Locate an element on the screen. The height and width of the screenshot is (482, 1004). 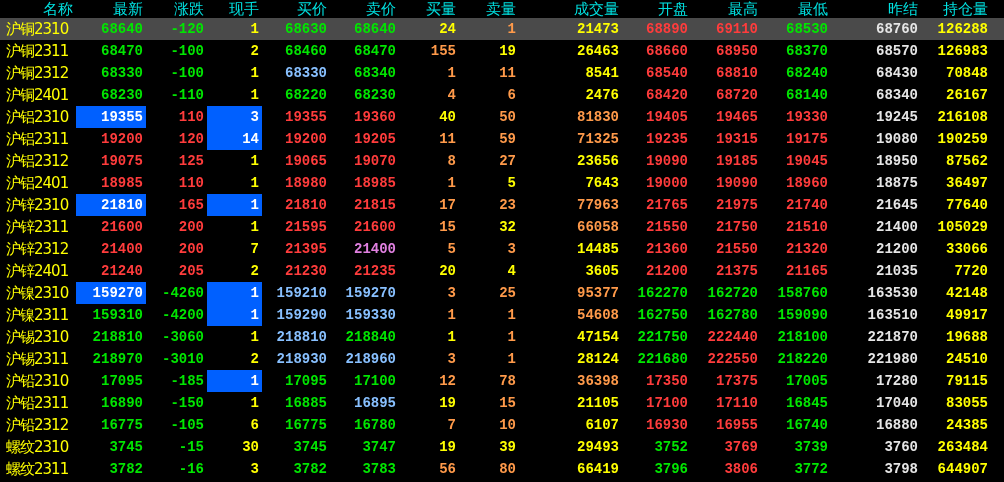
quote-value: 68230 is located at coordinates (375, 95).